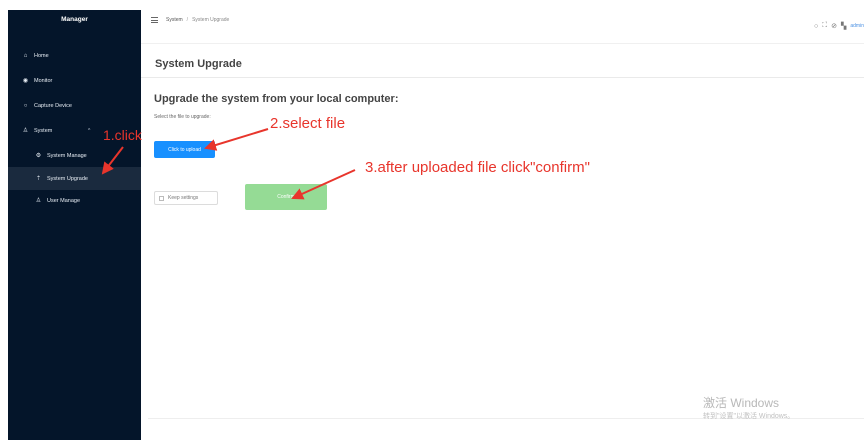 This screenshot has height=440, width=864. I want to click on windows-activation-title: 激活 Windows, so click(741, 403).